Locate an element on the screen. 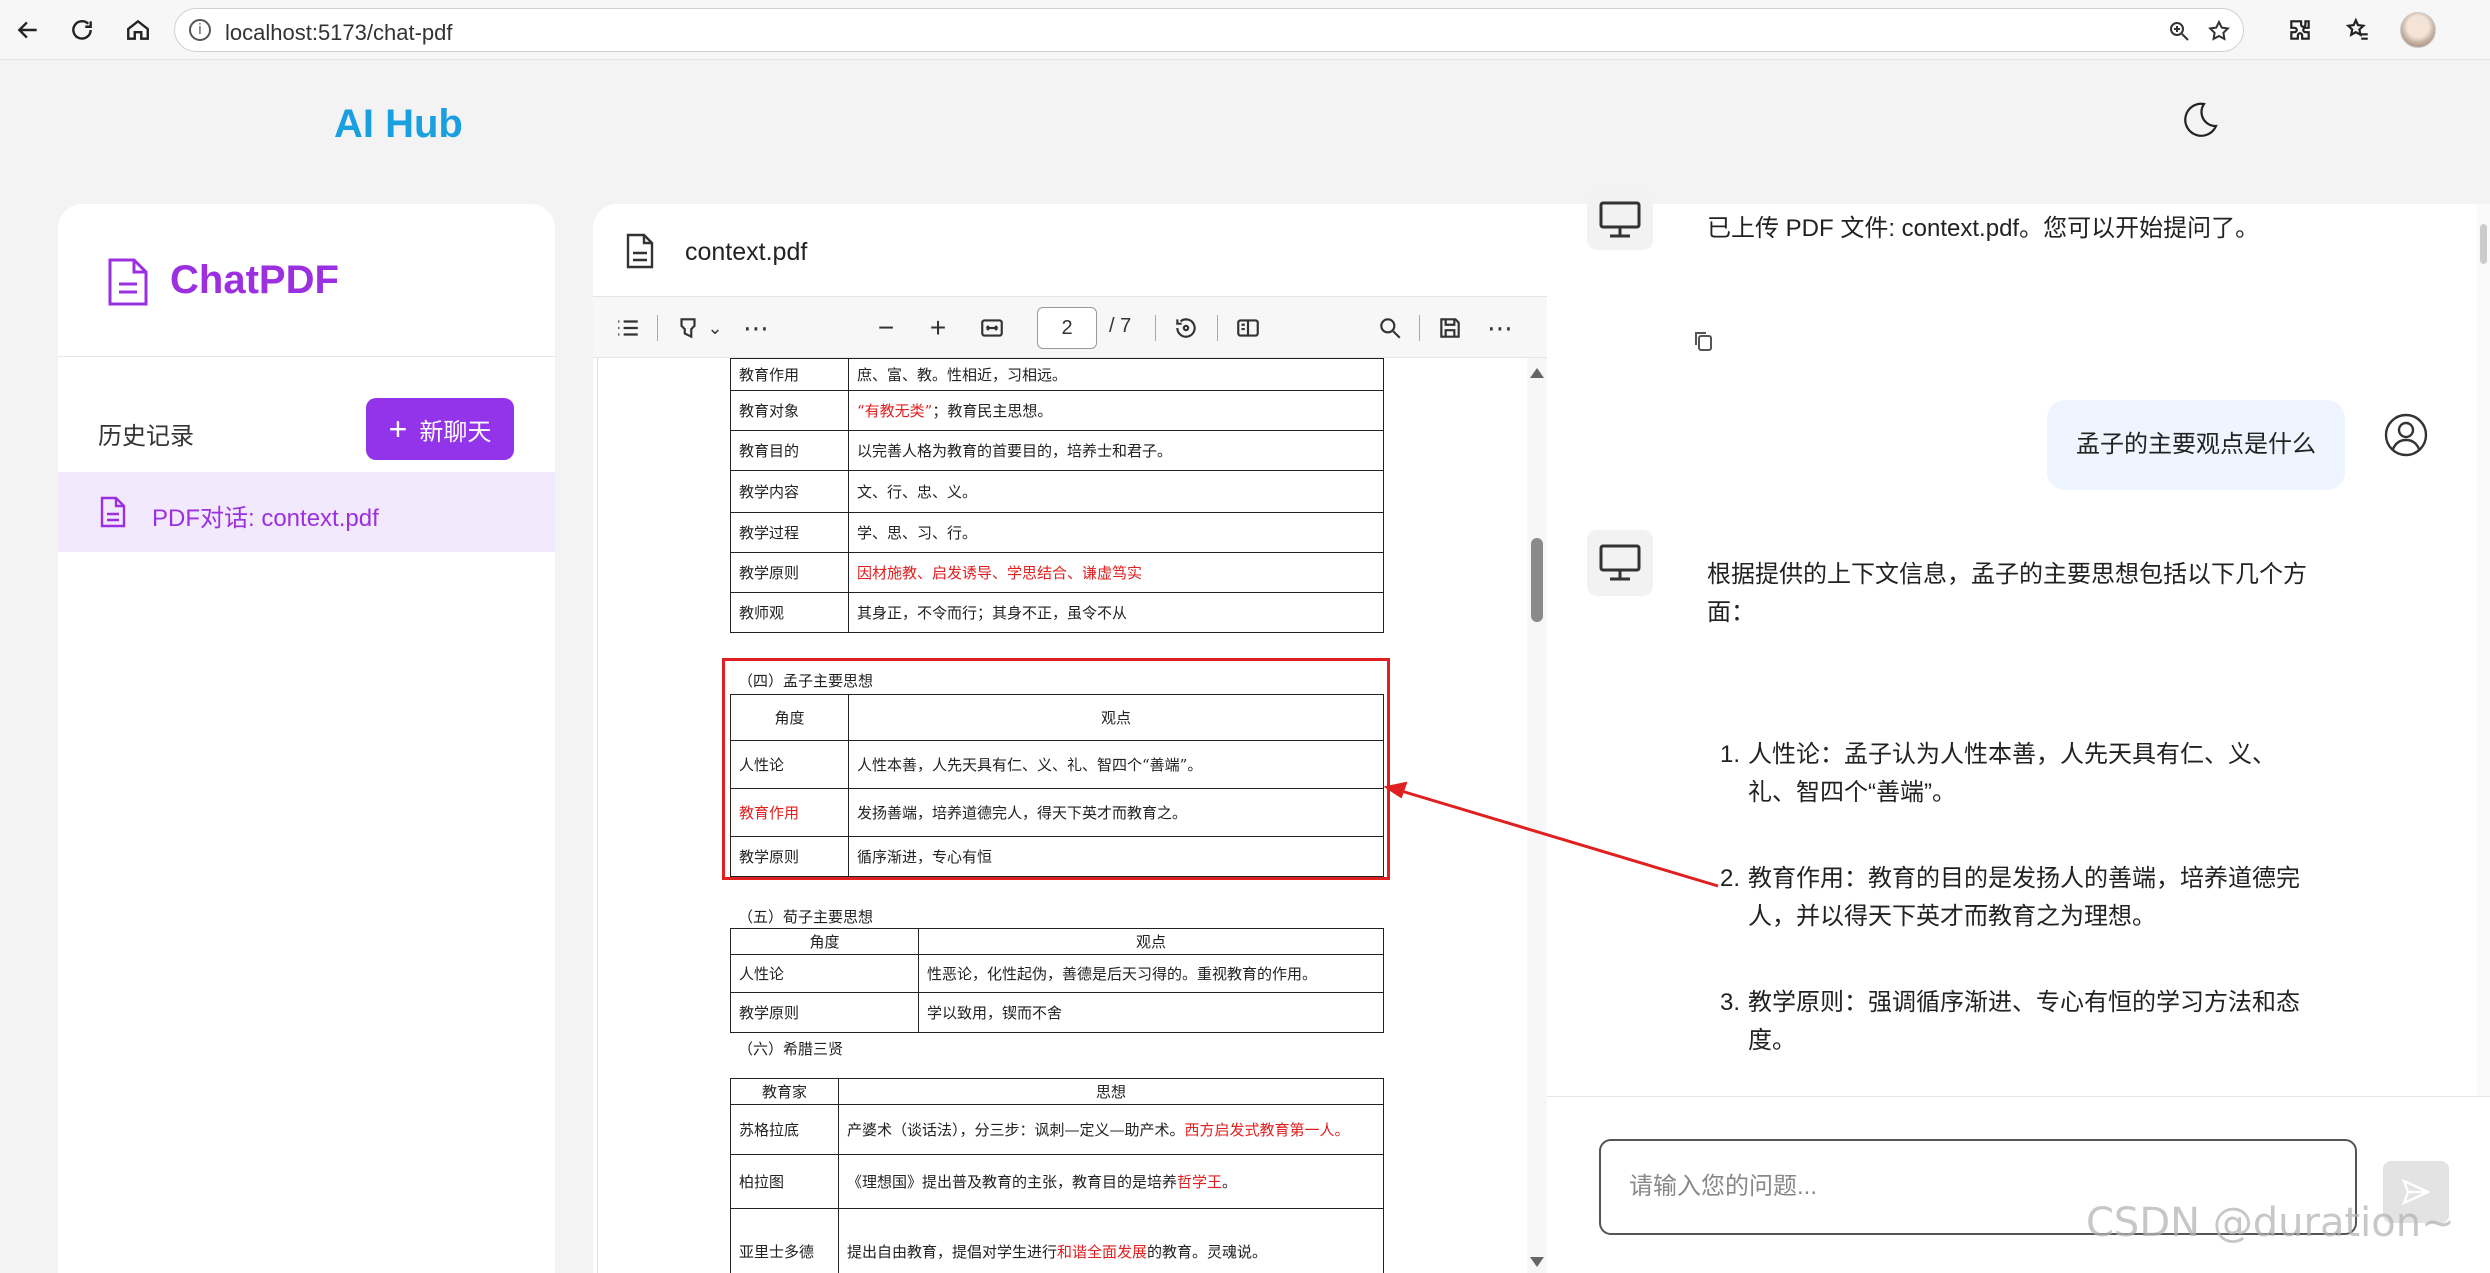 This screenshot has height=1273, width=2490. browser-toolbar: i localhost:5173/chat-pdf is located at coordinates (1245, 30).